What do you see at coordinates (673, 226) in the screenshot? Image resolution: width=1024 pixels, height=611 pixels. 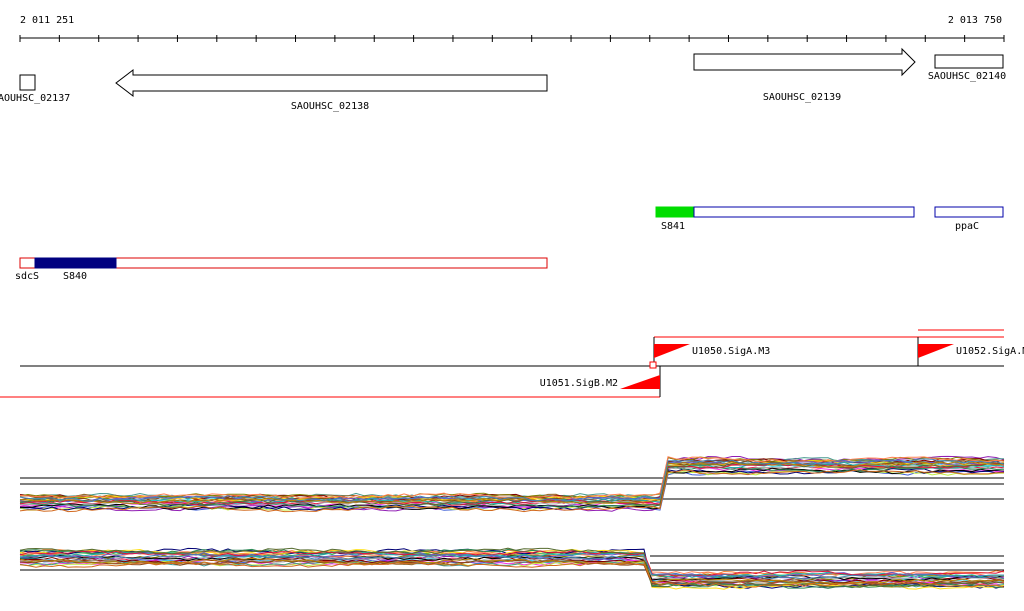 I see `transcript-label-s841: S841` at bounding box center [673, 226].